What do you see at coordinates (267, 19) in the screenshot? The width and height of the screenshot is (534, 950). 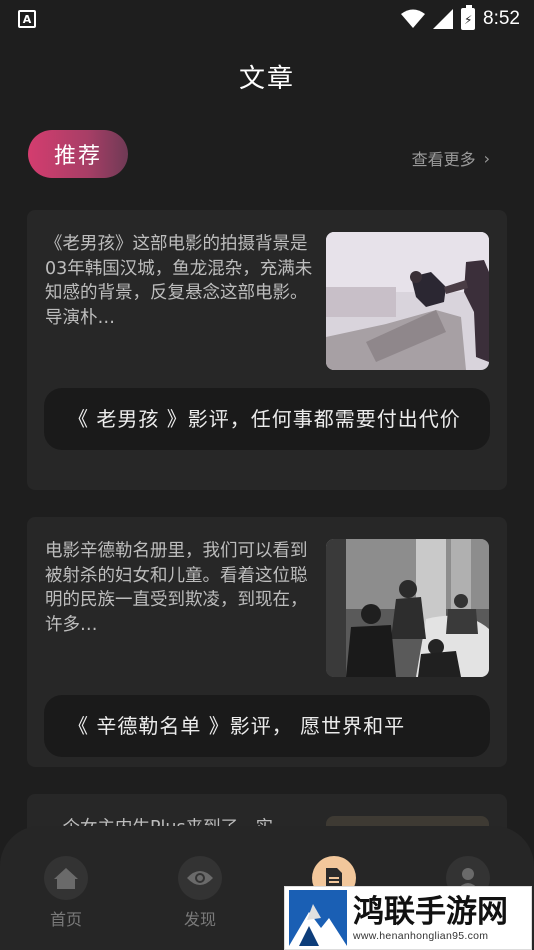 I see `status-bar: A ⚡ 8:52` at bounding box center [267, 19].